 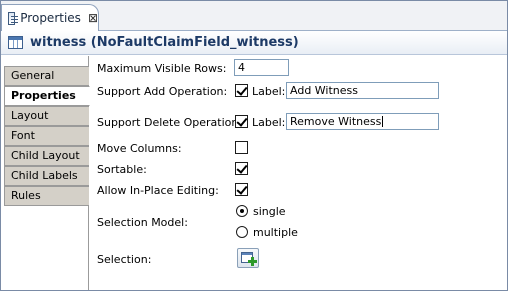 I want to click on plus-icon, so click(x=252, y=261).